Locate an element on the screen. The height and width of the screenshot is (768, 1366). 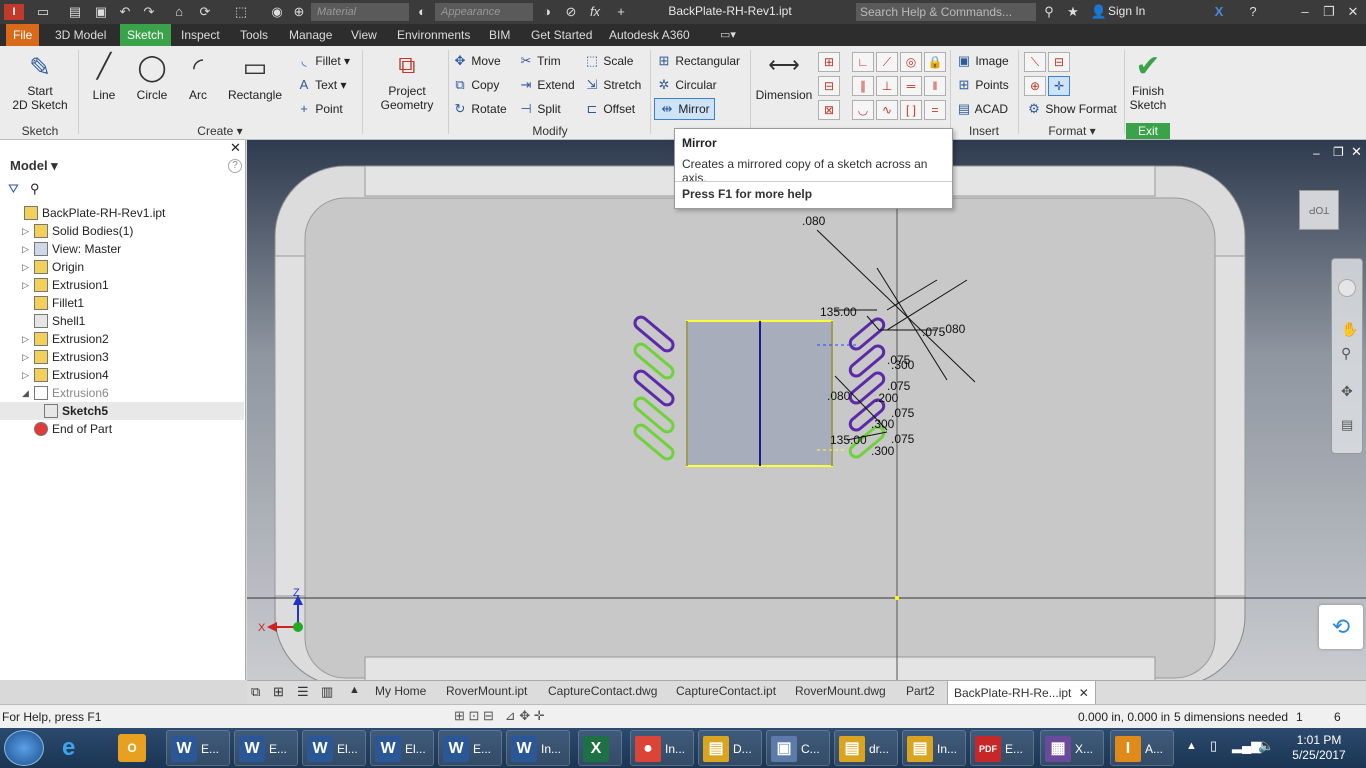
line-button: ╱ Line is located at coordinates (104, 77).